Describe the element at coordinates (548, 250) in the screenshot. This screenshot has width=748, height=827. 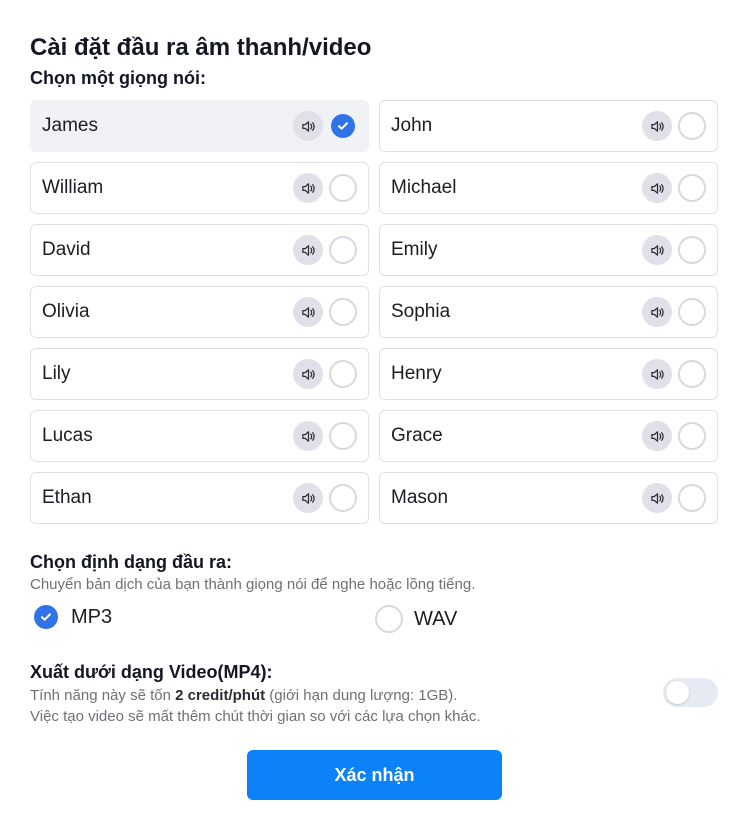
I see `voice-option-emily: Emily` at that location.